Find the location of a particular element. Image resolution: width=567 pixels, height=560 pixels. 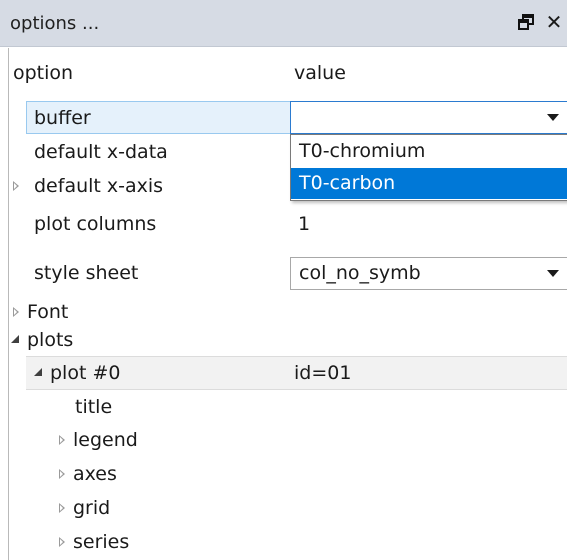

close-icon: ✕ is located at coordinates (554, 22).